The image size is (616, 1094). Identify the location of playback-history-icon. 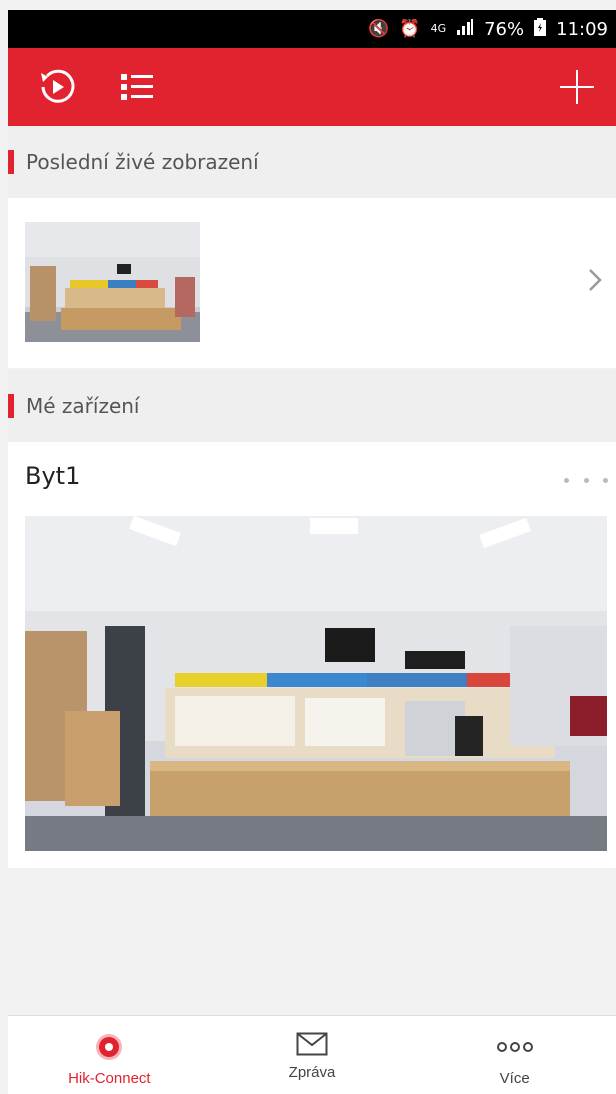
(58, 86).